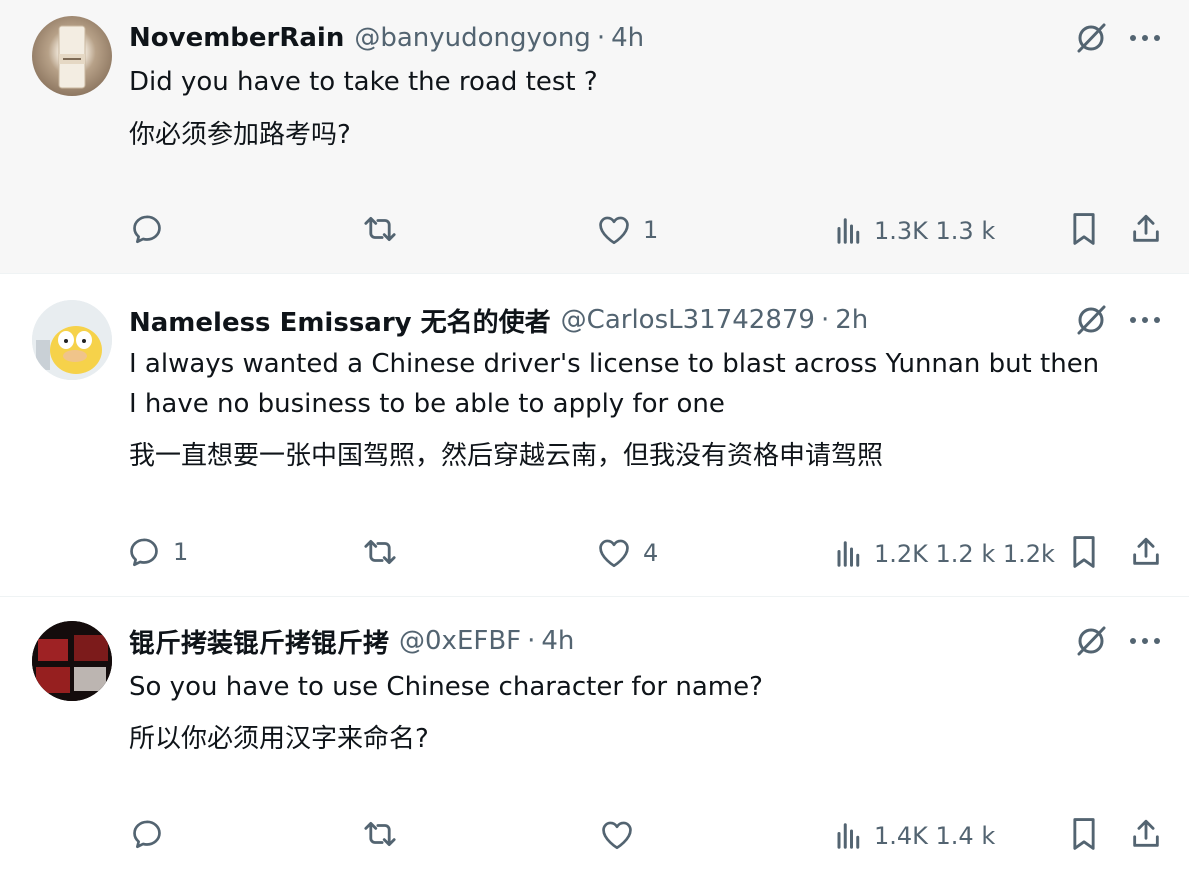  I want to click on tweet-text-translation: 所以你必须用汉字来命名?, so click(279, 739).